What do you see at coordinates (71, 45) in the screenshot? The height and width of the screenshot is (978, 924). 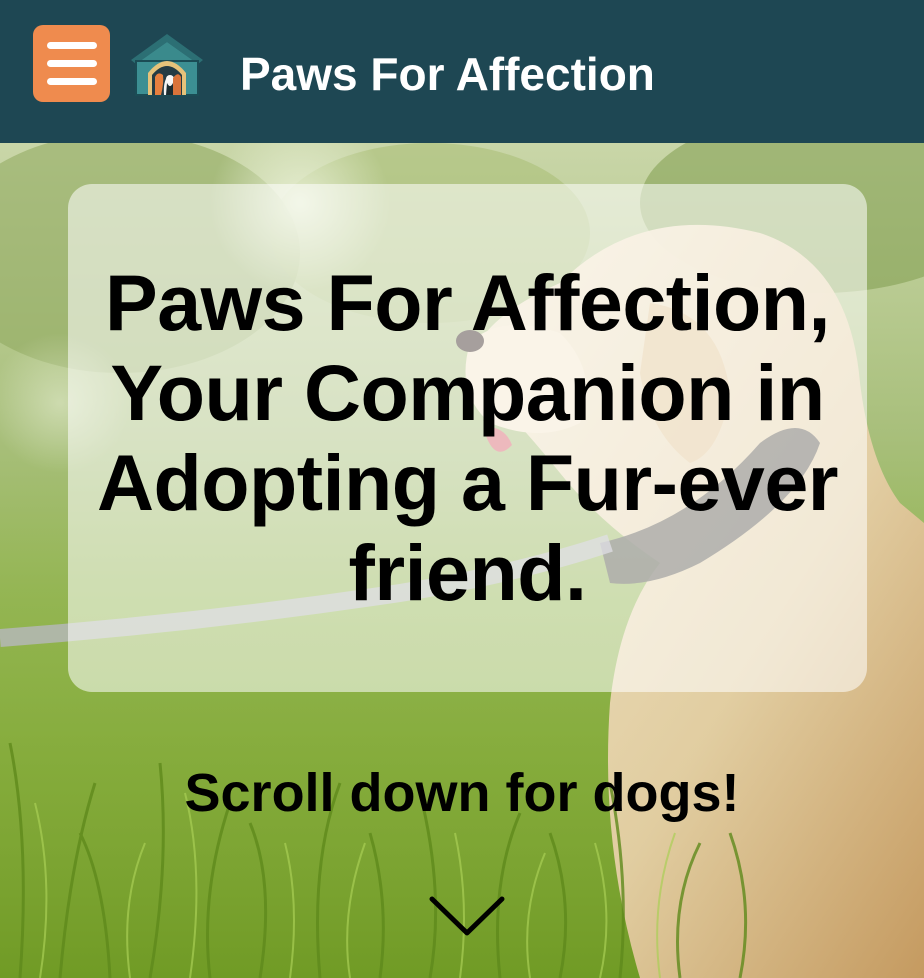 I see `hamburger-menu-icon` at bounding box center [71, 45].